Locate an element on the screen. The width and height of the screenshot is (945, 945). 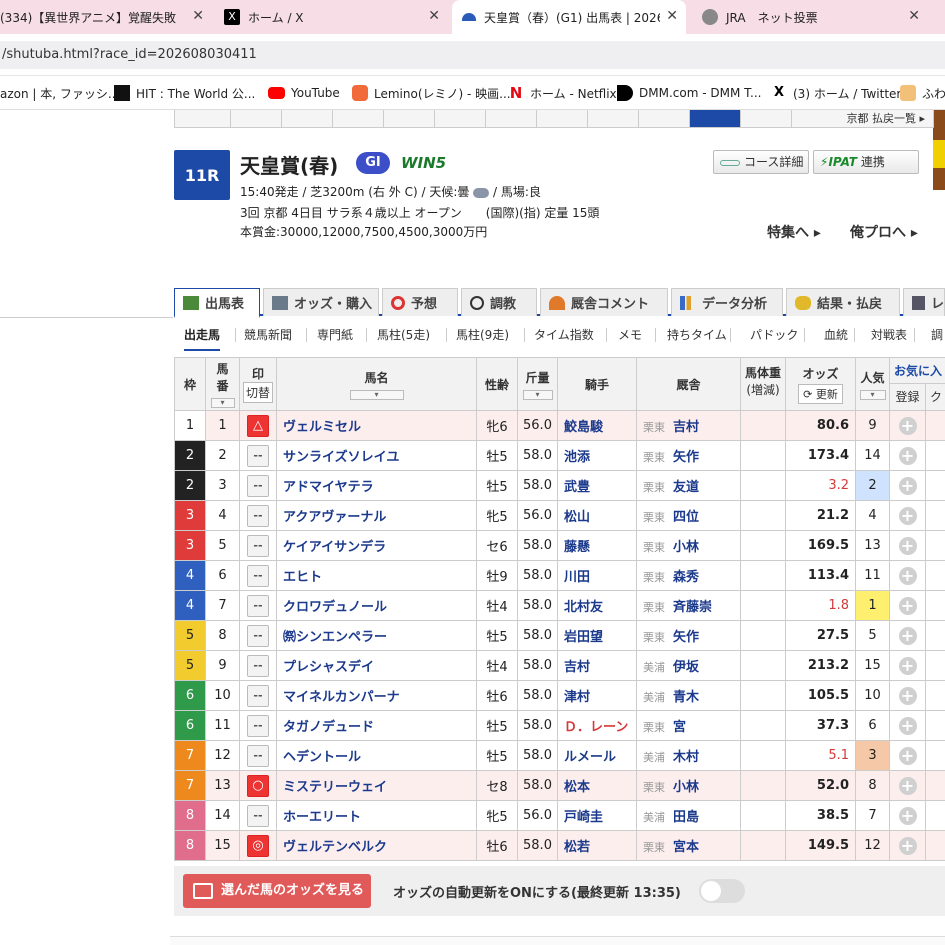
subtab-time-index: タイム指数 is located at coordinates (564, 334).